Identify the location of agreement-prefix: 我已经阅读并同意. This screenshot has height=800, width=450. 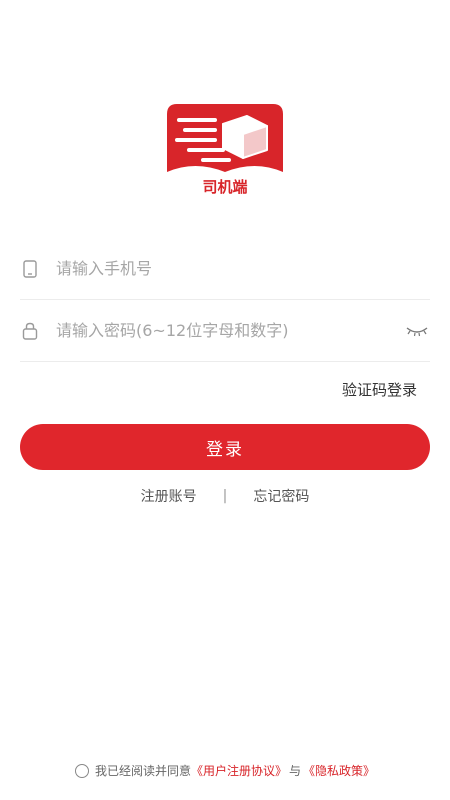
(142, 771).